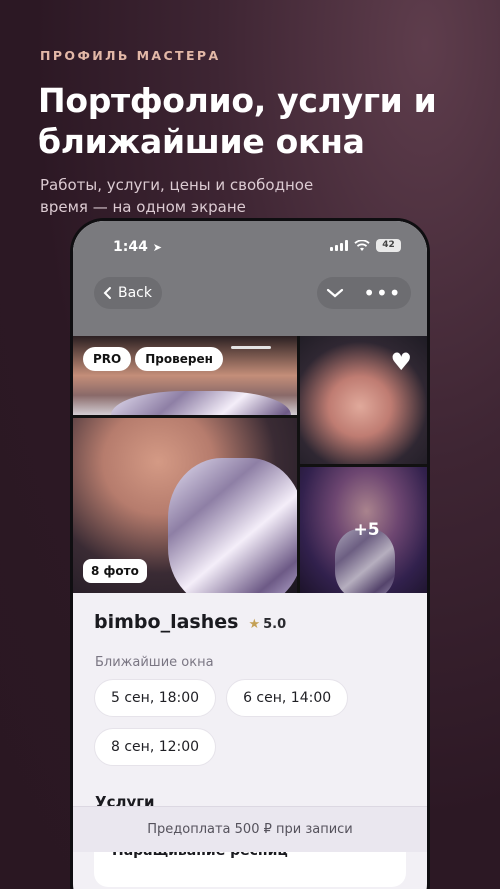 Image resolution: width=500 pixels, height=889 pixels. I want to click on verified-badge: Проверен, so click(179, 359).